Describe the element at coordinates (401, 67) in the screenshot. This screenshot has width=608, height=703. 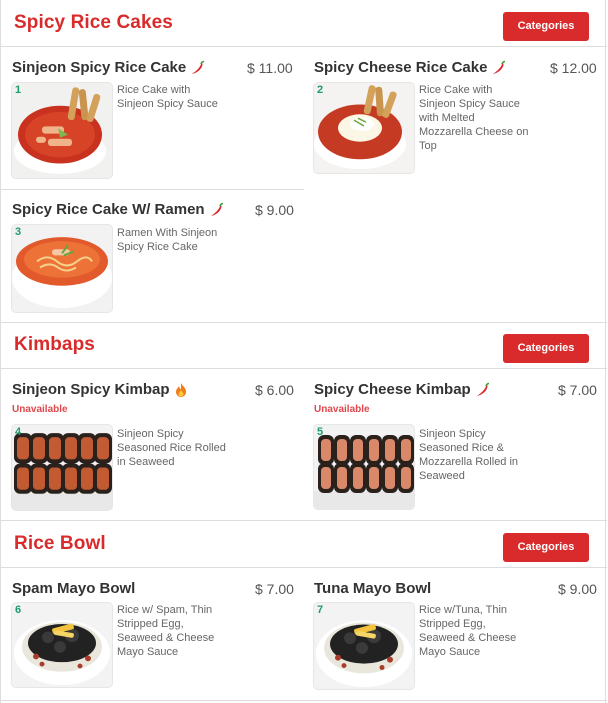
I see `item-name-text: Spicy Cheese Rice Cake` at that location.